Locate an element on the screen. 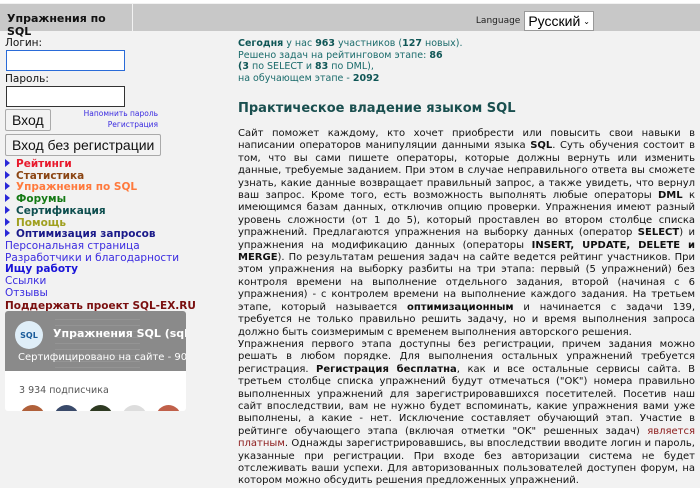 The height and width of the screenshot is (488, 700). stats-text: по SELECT и is located at coordinates (282, 66).